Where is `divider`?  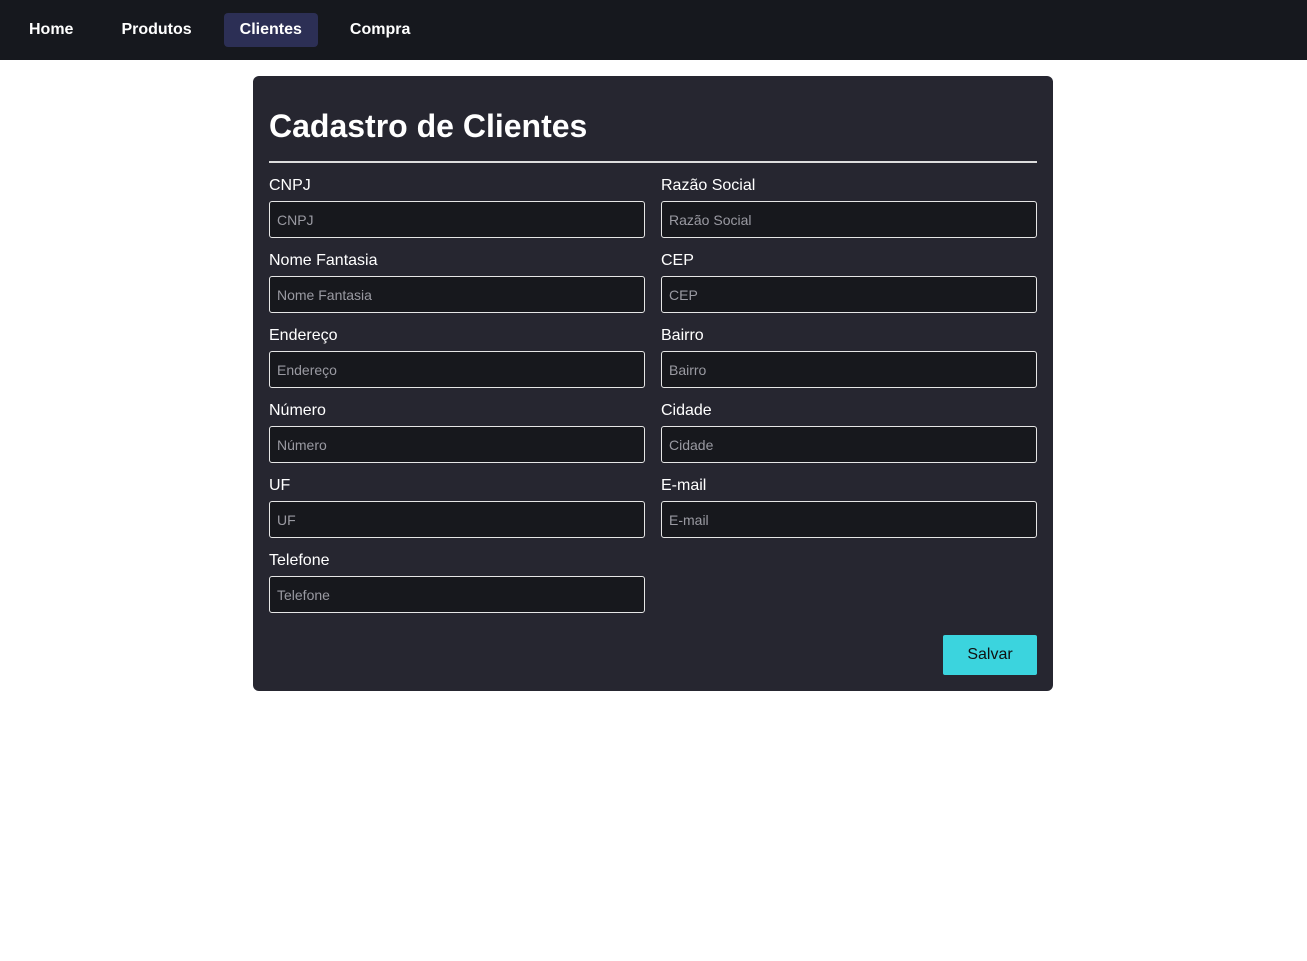
divider is located at coordinates (653, 162).